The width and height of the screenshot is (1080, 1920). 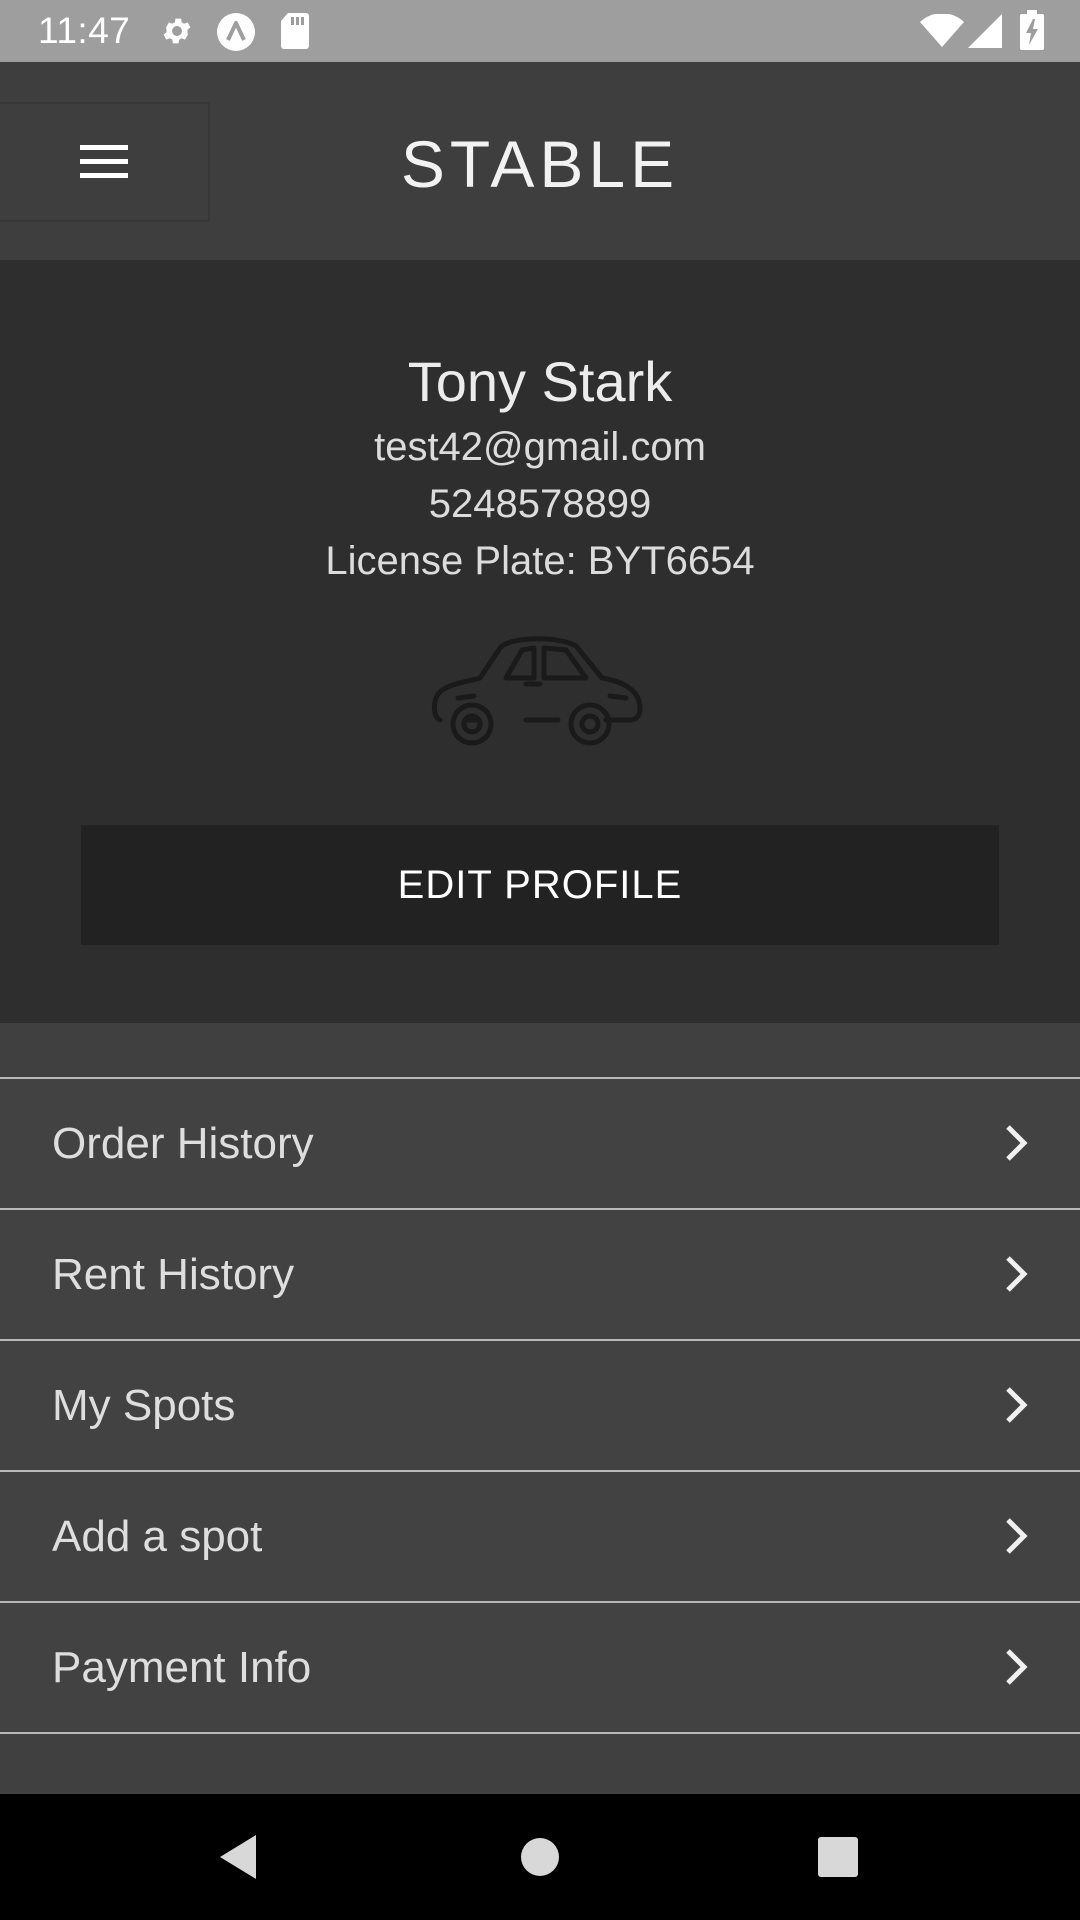 I want to click on car-icon, so click(x=537, y=691).